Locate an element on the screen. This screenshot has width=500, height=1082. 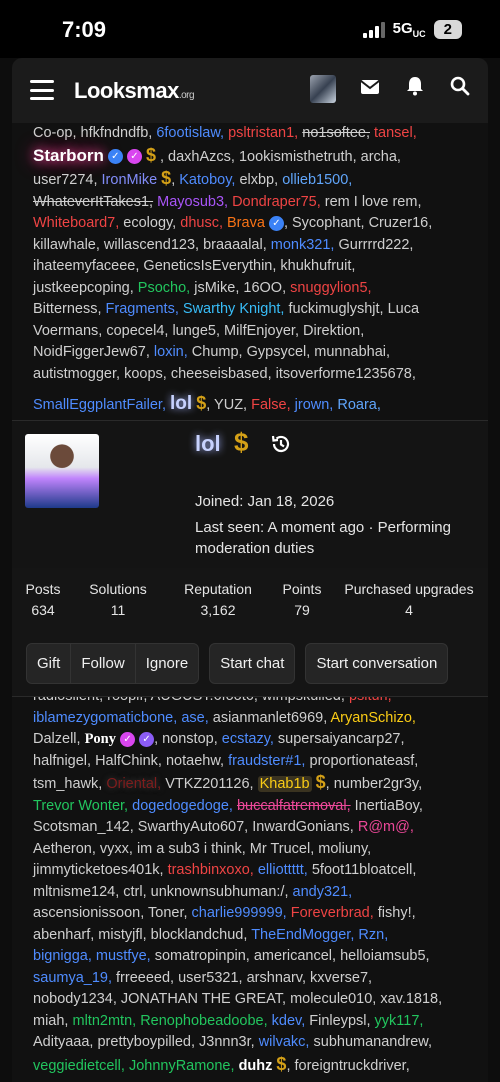
bell-icon is located at coordinates (415, 89).